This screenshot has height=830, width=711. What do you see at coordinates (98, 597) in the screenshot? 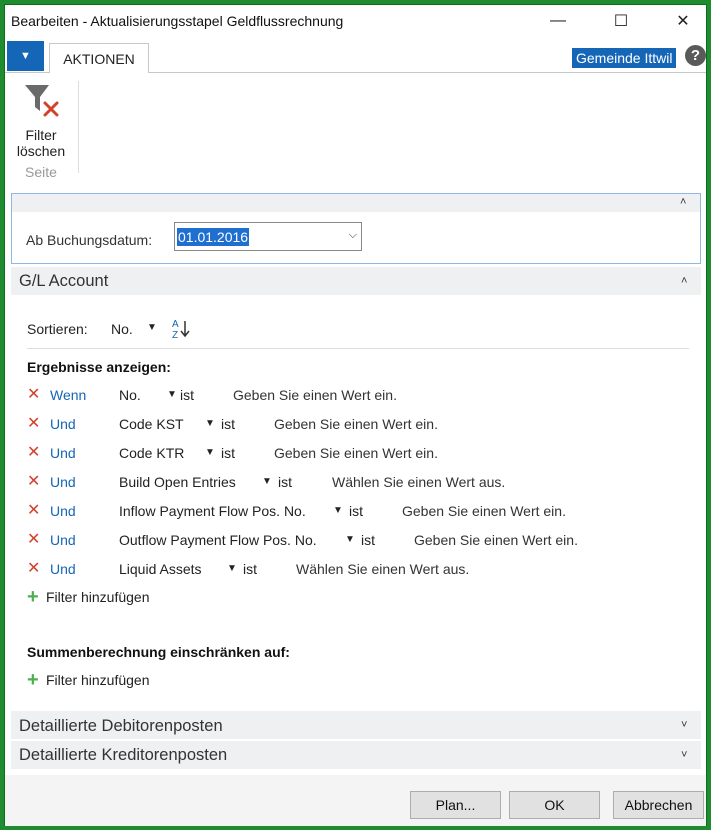
I see `add-filter-label: Filter hinzufügen` at bounding box center [98, 597].